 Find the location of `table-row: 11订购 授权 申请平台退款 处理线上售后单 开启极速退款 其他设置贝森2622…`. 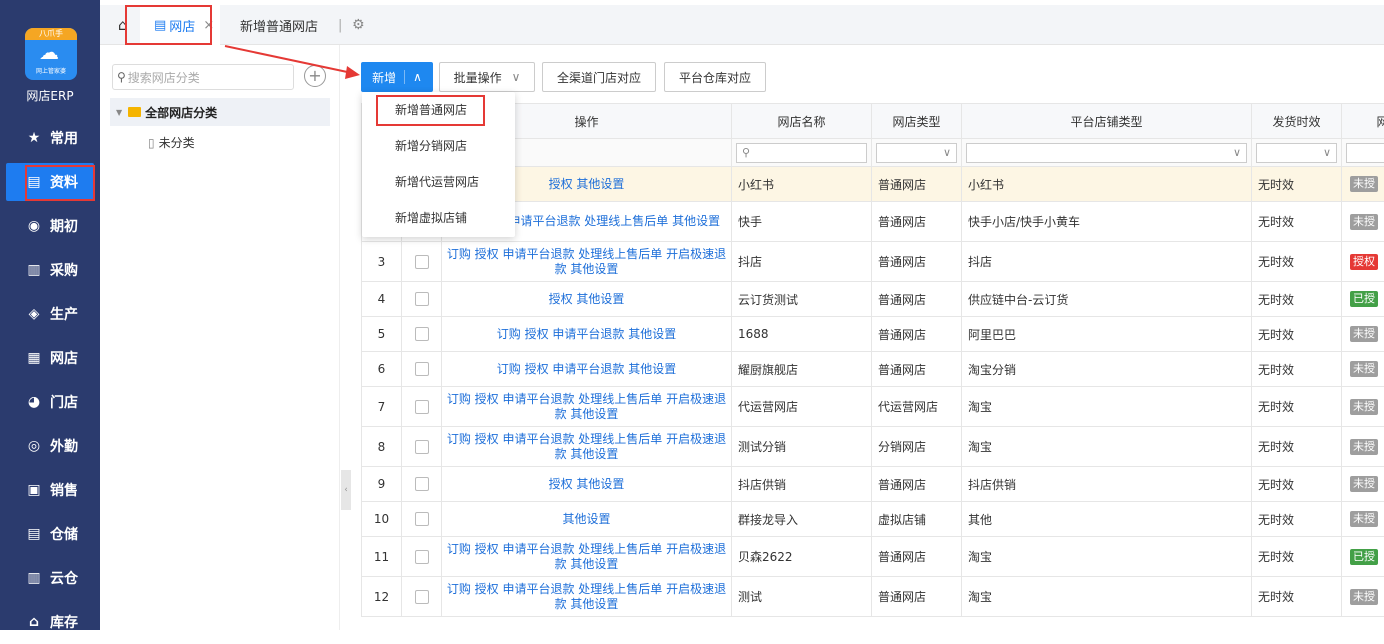

table-row: 11订购 授权 申请平台退款 处理线上售后单 开启极速退款 其他设置贝森2622… is located at coordinates (873, 557).